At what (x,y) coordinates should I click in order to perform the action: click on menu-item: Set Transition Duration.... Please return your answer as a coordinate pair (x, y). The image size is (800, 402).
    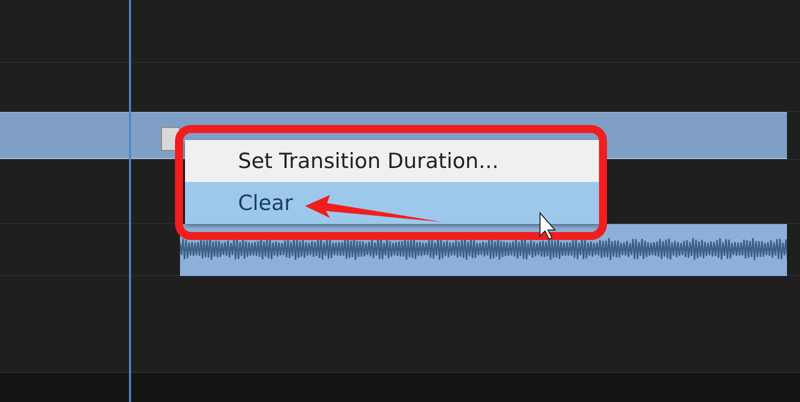
    Looking at the image, I should click on (393, 161).